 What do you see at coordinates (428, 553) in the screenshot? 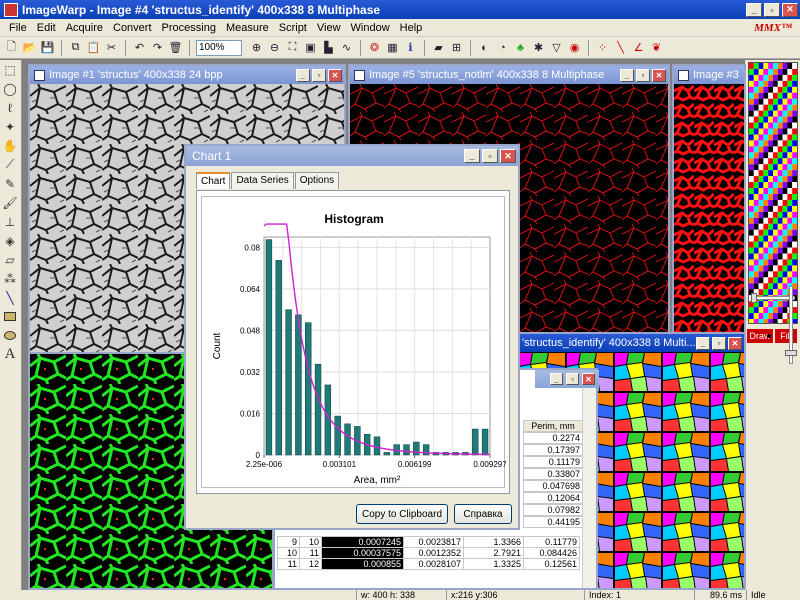
I see `table-row: 10 11 0.00037575 0.0012352 2.7921 0.084426` at bounding box center [428, 553].